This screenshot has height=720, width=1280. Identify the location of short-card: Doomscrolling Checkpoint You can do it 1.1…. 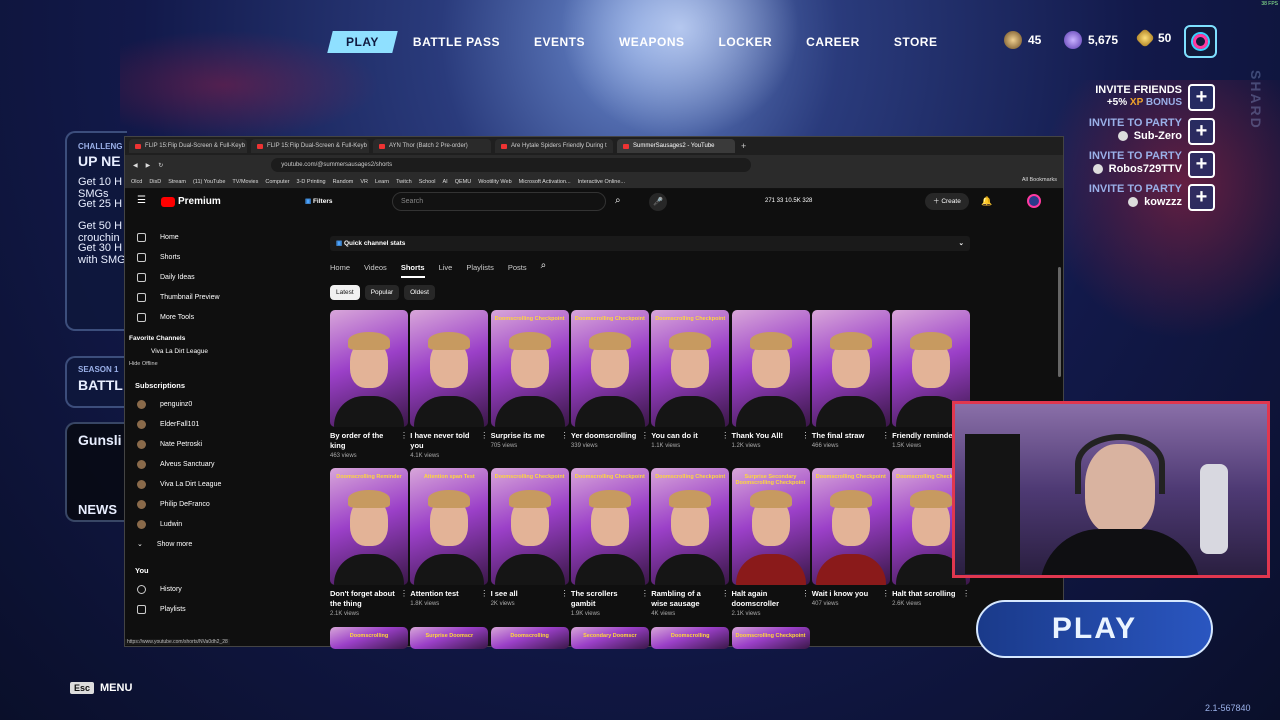
(690, 379).